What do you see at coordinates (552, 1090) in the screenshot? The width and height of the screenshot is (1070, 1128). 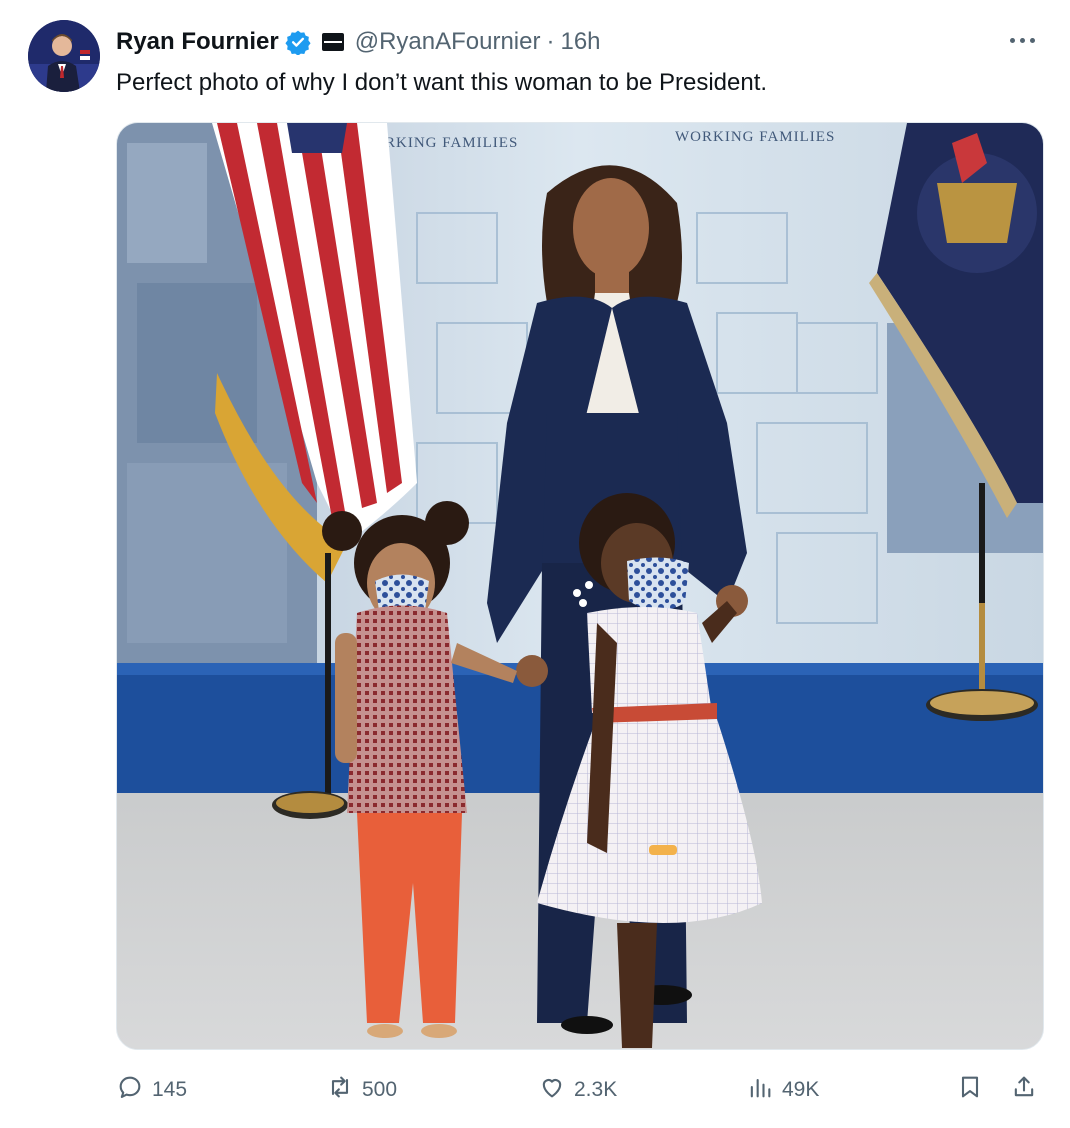 I see `like-icon` at bounding box center [552, 1090].